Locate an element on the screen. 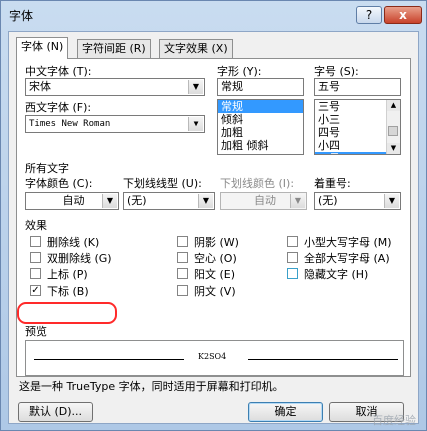 The width and height of the screenshot is (427, 431). engrave-label: 阴文 (V) is located at coordinates (215, 291).